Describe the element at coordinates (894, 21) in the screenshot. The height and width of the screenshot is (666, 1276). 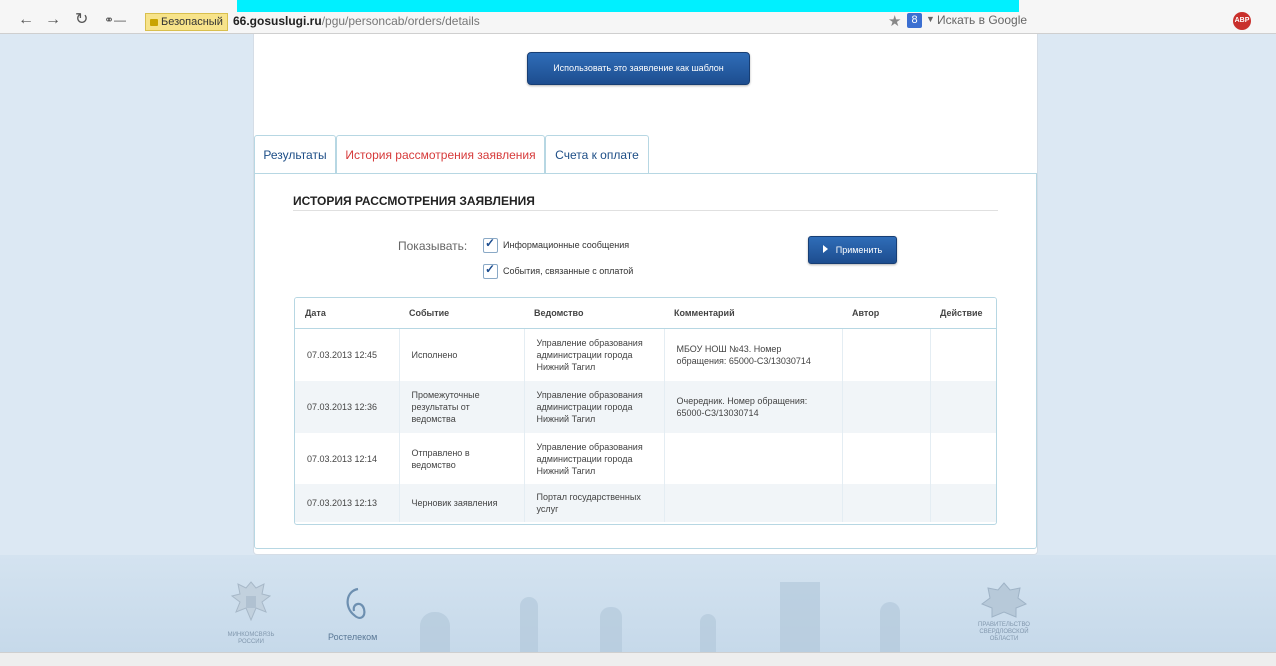
I see `bookmark-star-icon: ★` at that location.